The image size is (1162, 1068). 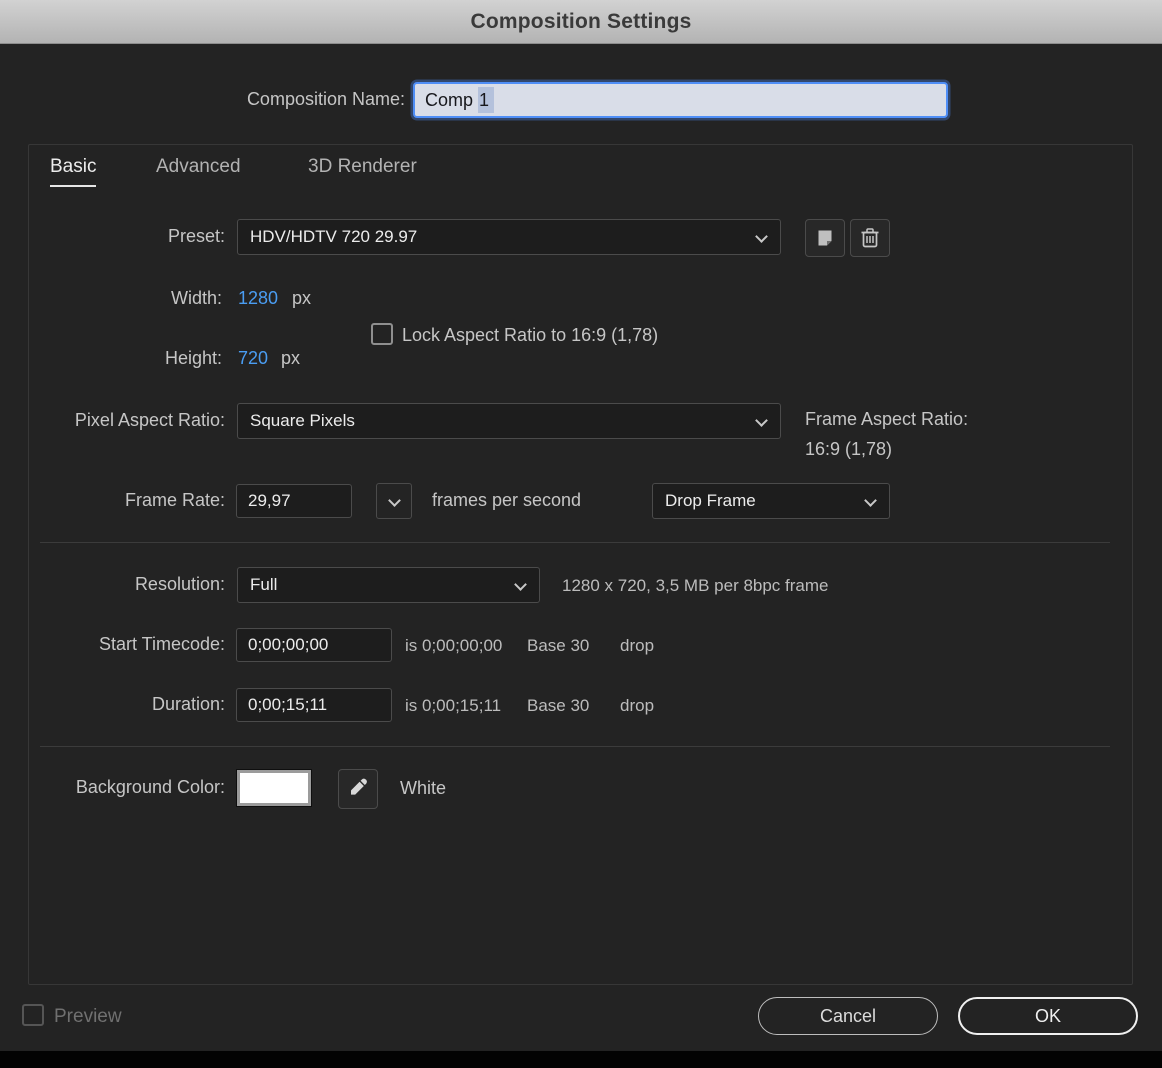 I want to click on composition-name-row: Composition Name: Comp 1, so click(x=581, y=102).